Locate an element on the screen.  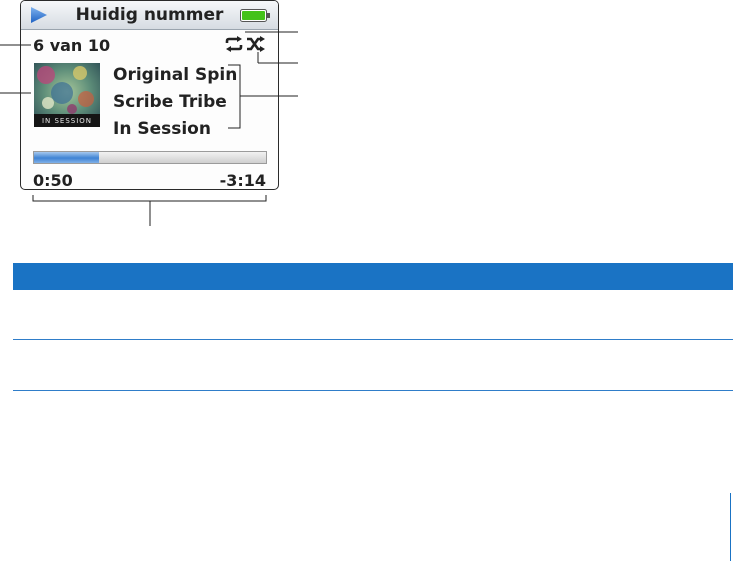
progress-bar is located at coordinates (150, 157).